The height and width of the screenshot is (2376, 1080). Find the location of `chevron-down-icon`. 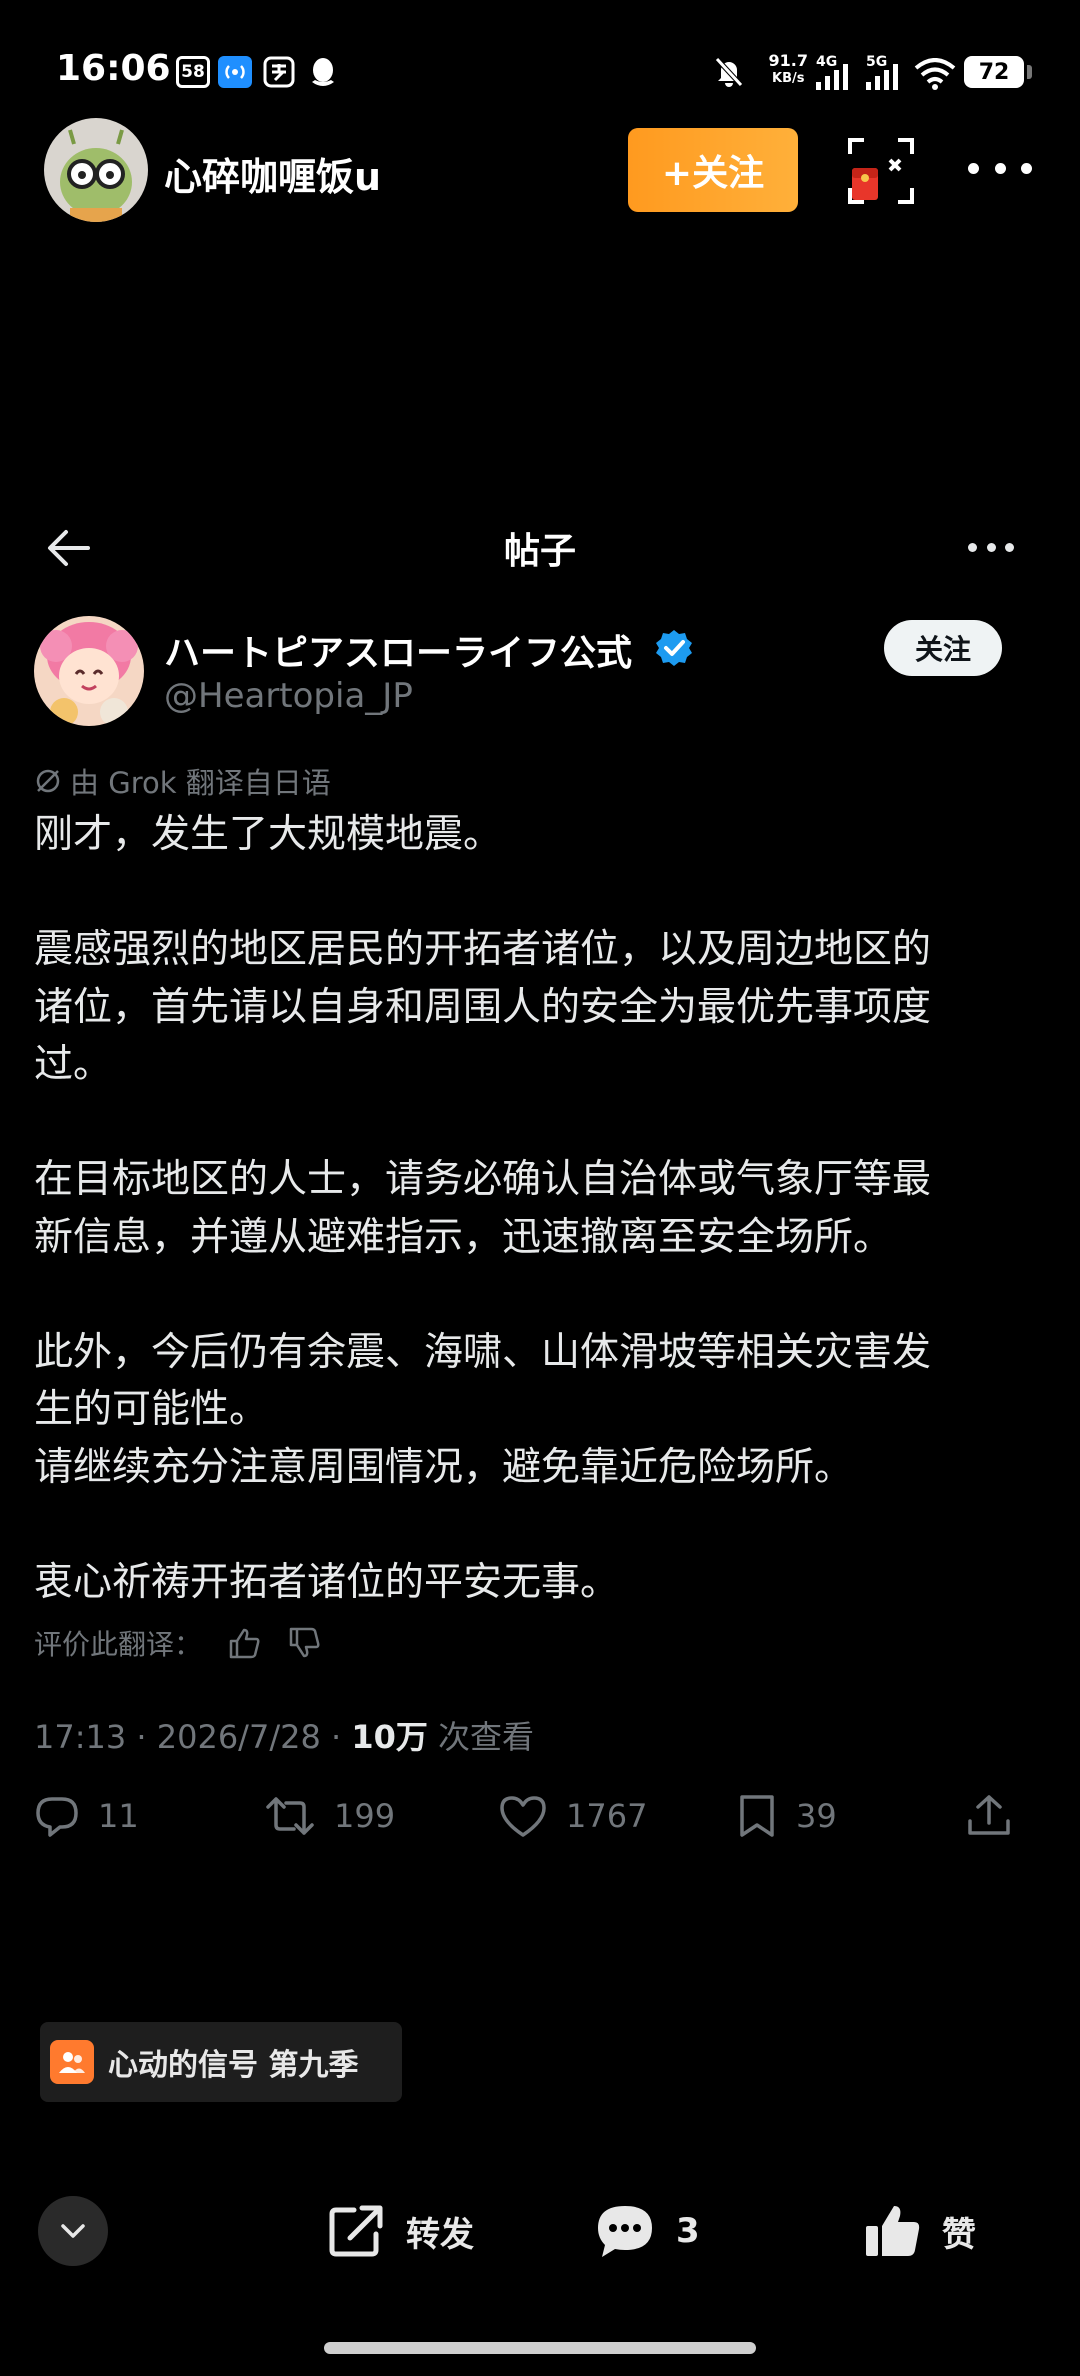

chevron-down-icon is located at coordinates (73, 2231).